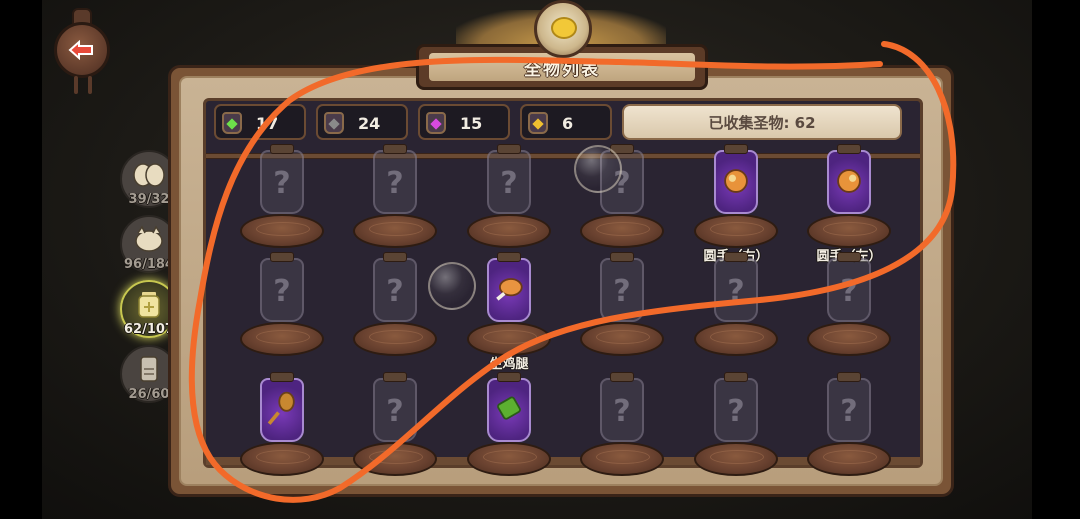 Image resolution: width=1080 pixels, height=519 pixels. What do you see at coordinates (149, 369) in the screenshot?
I see `locked-tab-icon` at bounding box center [149, 369].